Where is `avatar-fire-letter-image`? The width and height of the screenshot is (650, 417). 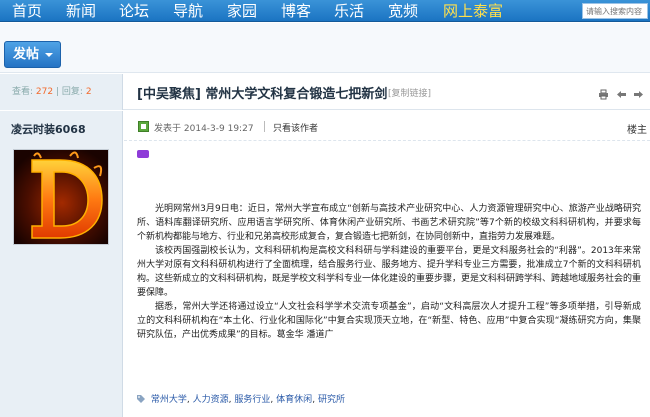 avatar-fire-letter-image is located at coordinates (61, 197).